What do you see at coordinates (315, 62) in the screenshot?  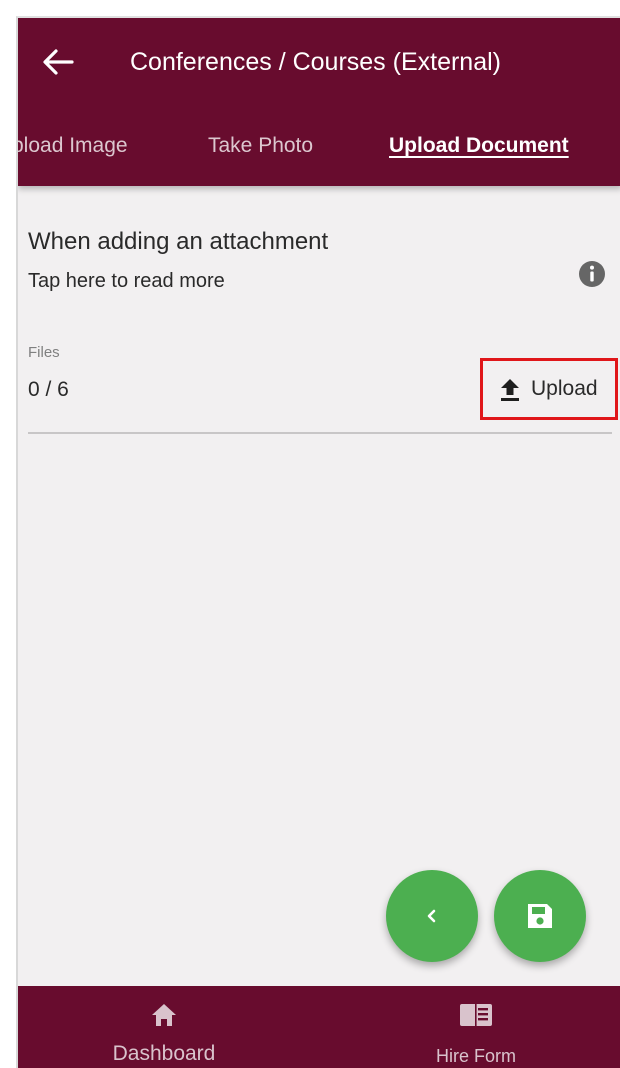 I see `page-title: Conferences / Courses (External)` at bounding box center [315, 62].